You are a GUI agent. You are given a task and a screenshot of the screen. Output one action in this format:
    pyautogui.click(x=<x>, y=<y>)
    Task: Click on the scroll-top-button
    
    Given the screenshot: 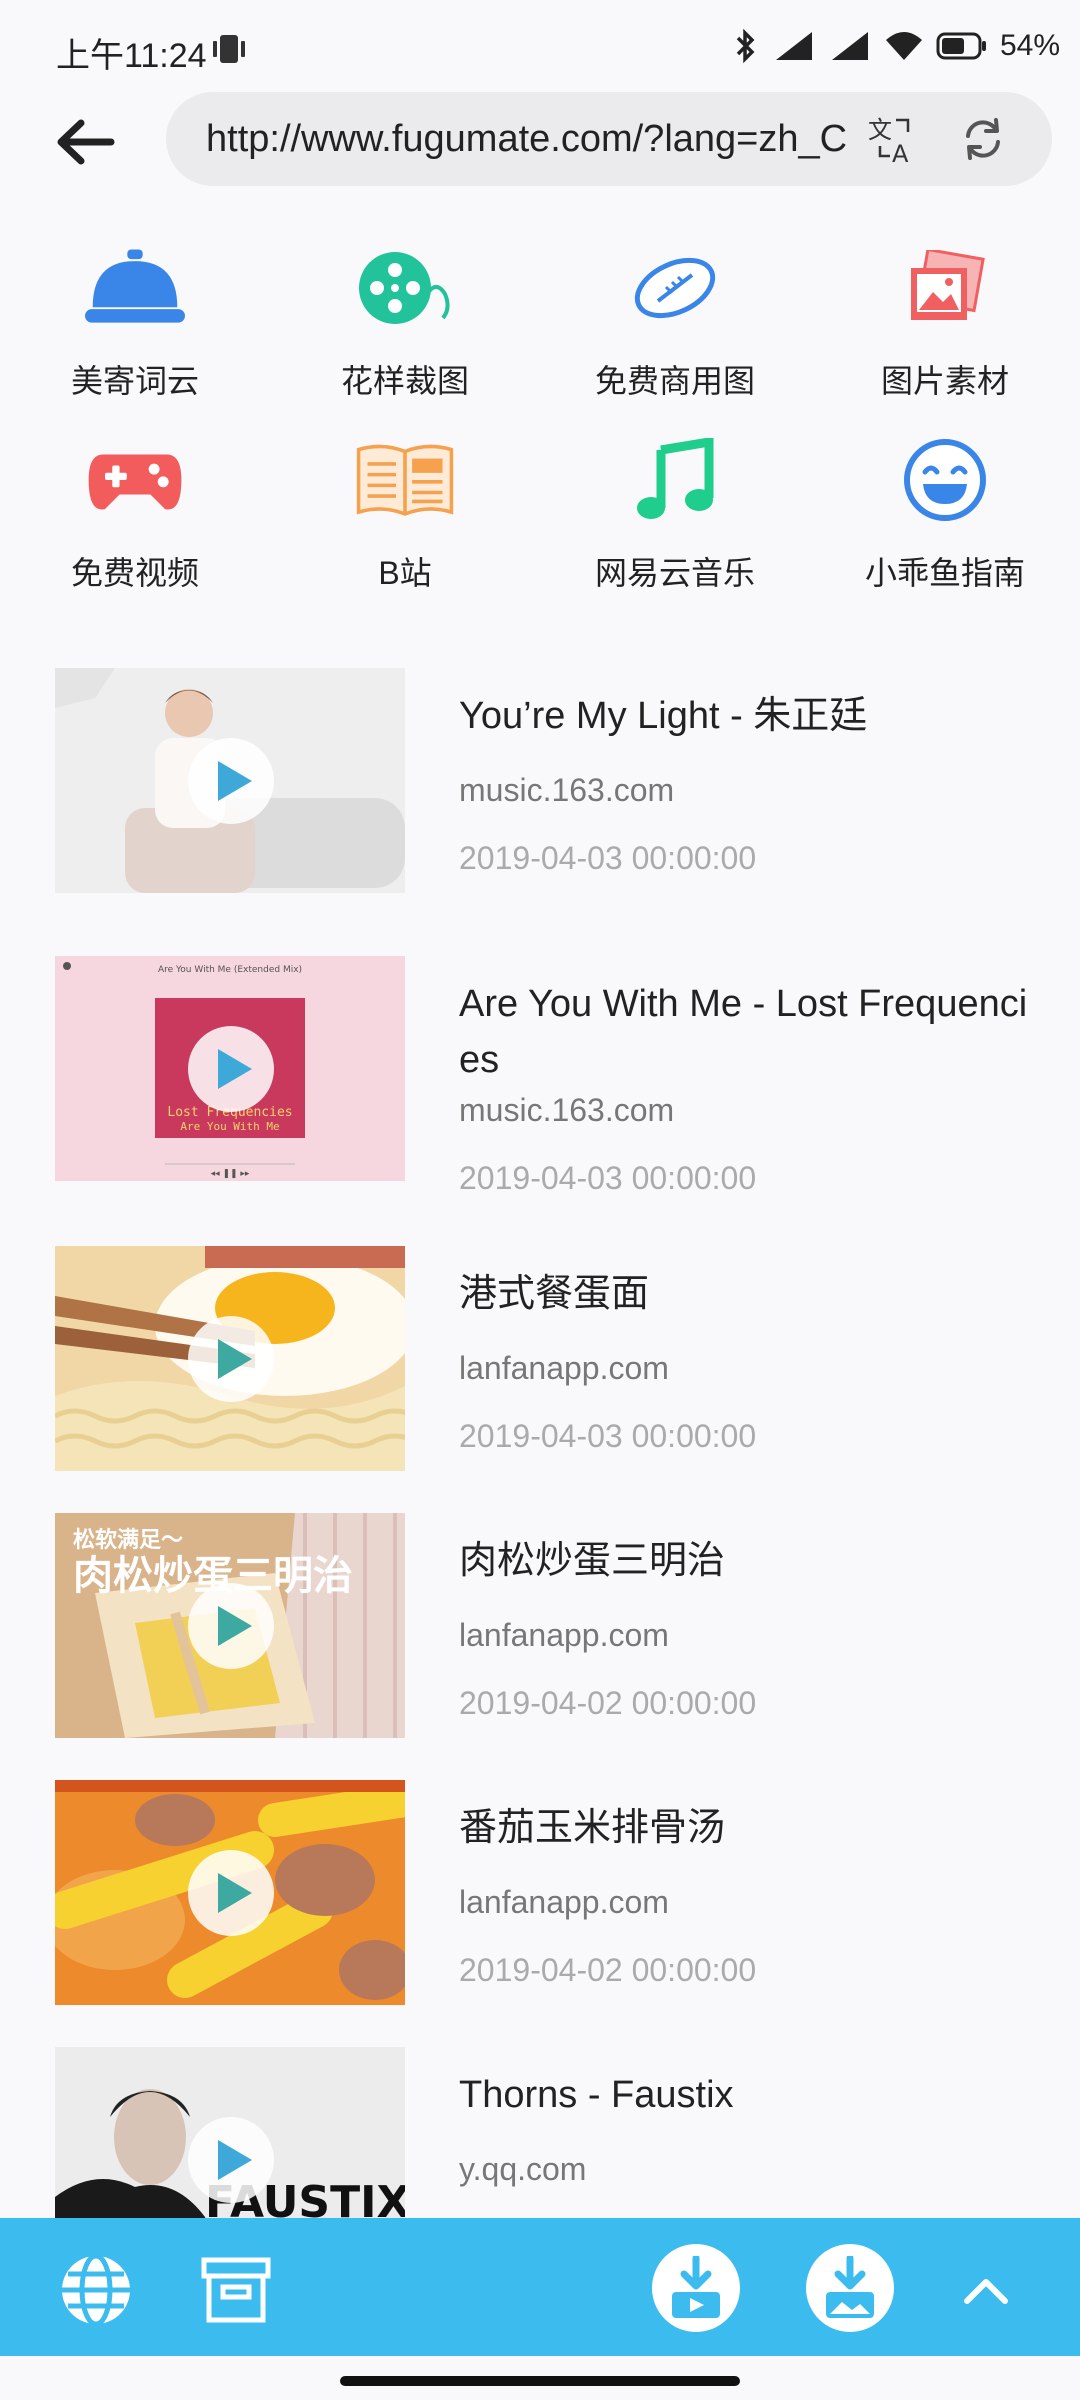 What is the action you would take?
    pyautogui.click(x=986, y=2290)
    